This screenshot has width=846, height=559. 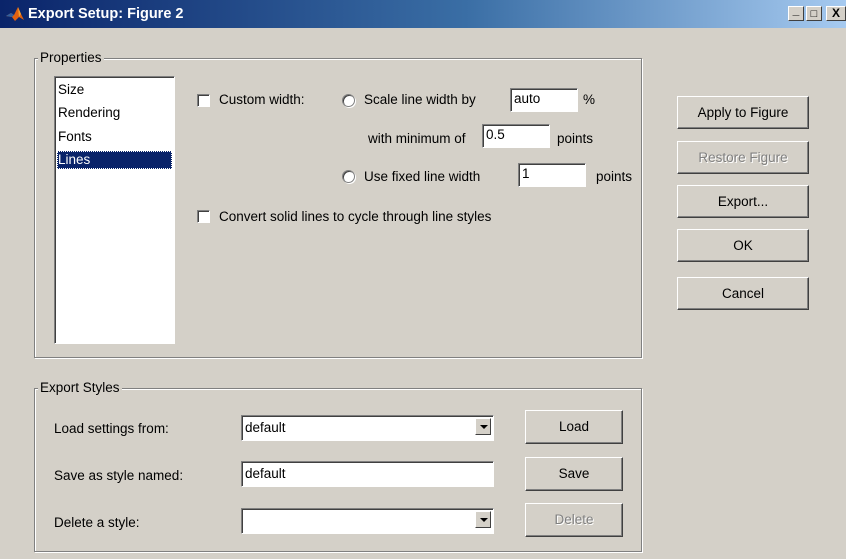 I want to click on minimize-button: _, so click(x=796, y=12).